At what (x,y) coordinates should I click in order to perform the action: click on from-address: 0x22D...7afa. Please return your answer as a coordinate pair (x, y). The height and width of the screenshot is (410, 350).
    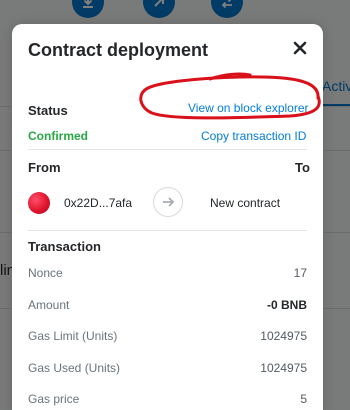
    Looking at the image, I should click on (98, 203).